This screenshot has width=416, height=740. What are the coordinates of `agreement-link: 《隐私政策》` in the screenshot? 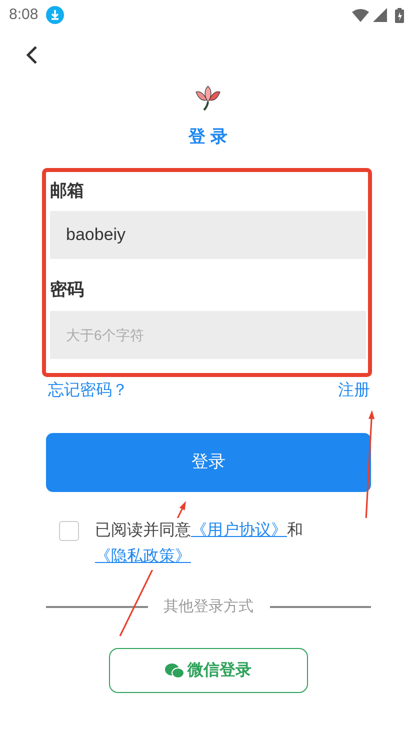 It's located at (143, 556).